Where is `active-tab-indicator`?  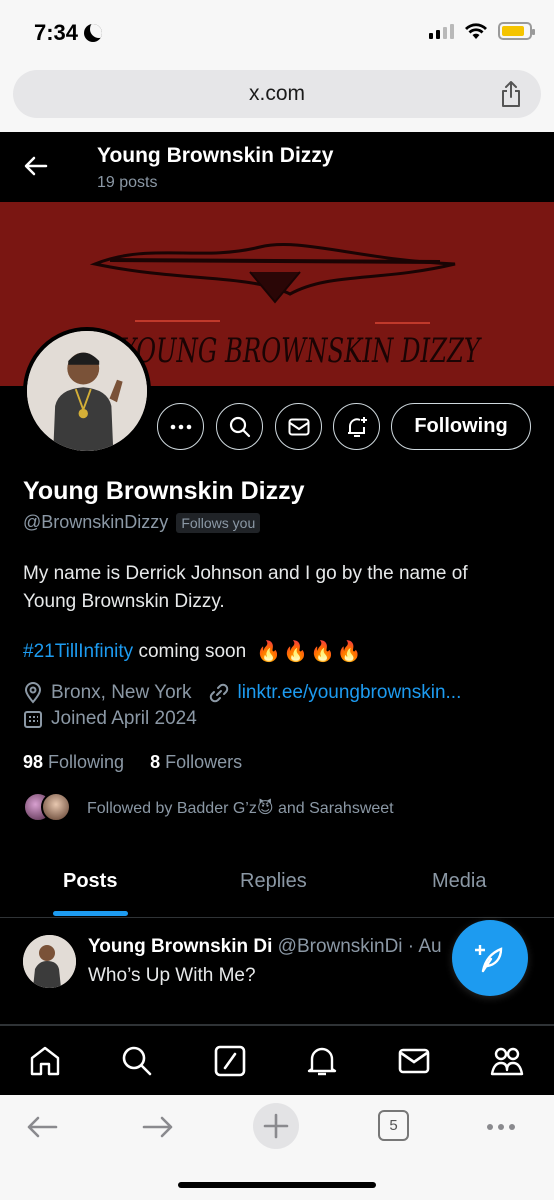 active-tab-indicator is located at coordinates (90, 913).